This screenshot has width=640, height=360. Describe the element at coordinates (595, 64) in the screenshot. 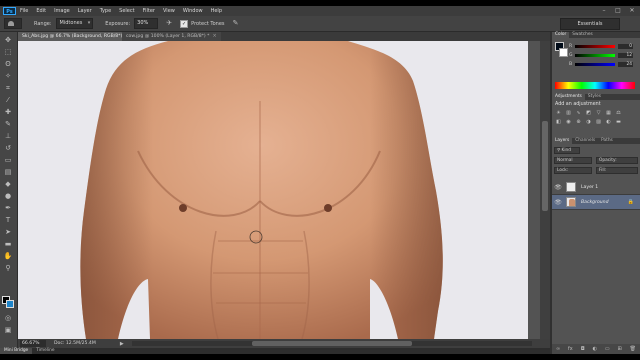

I see `blue-slider` at that location.